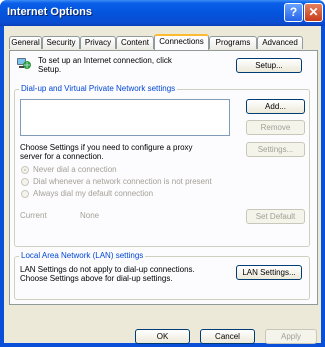 This screenshot has width=325, height=347. Describe the element at coordinates (61, 42) in the screenshot. I see `tab-security: Security` at that location.